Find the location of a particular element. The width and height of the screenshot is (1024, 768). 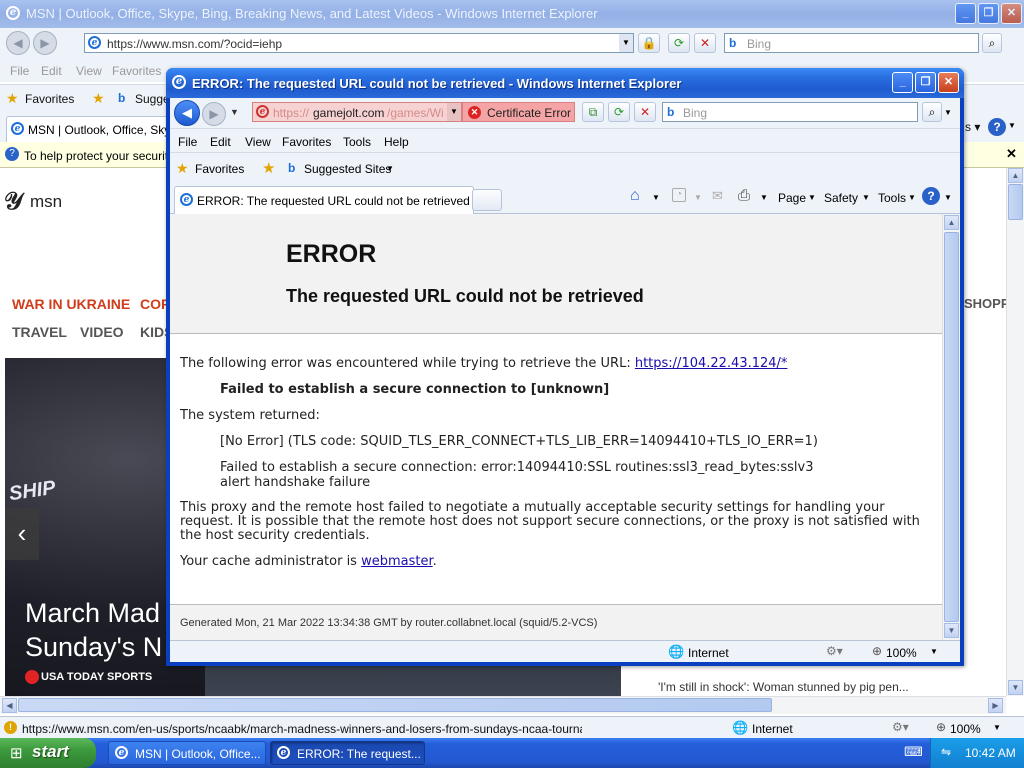

help-icon: ? is located at coordinates (931, 196).